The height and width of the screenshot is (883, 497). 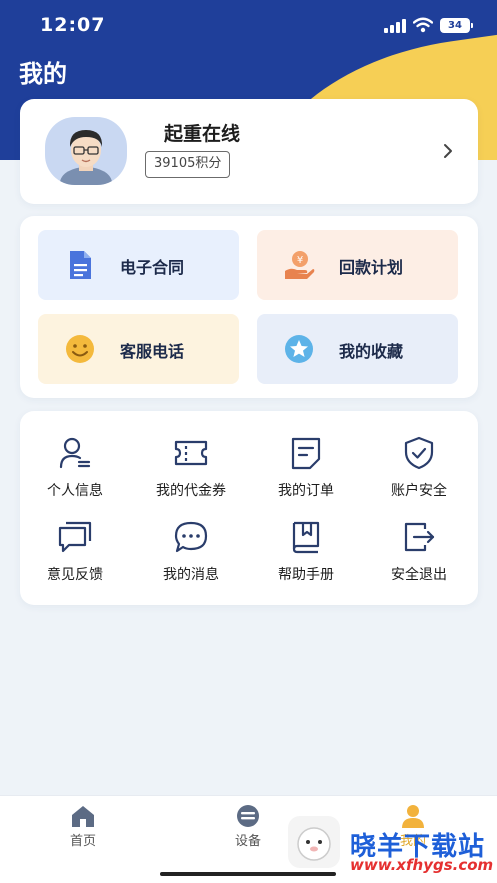 I want to click on smiley-service-icon, so click(x=80, y=349).